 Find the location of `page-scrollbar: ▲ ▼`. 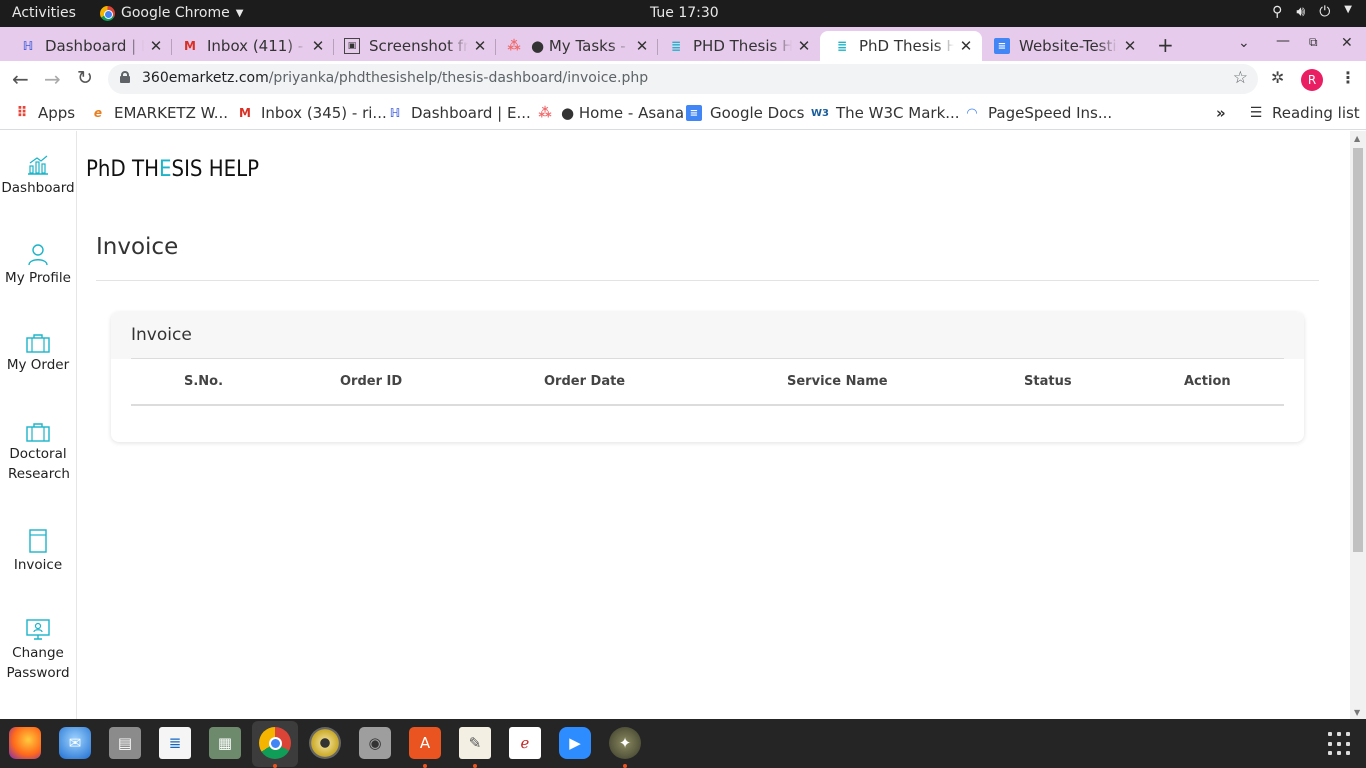

page-scrollbar: ▲ ▼ is located at coordinates (1358, 425).